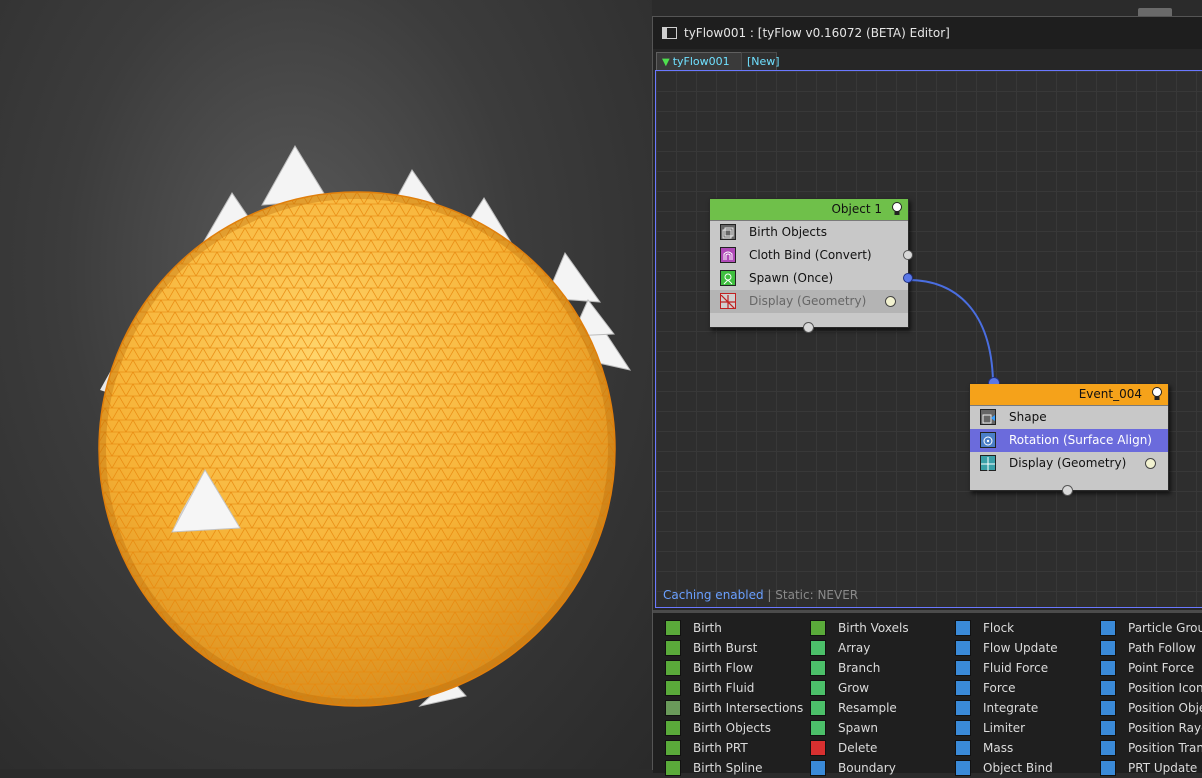  I want to click on tab-new: [New], so click(760, 61).